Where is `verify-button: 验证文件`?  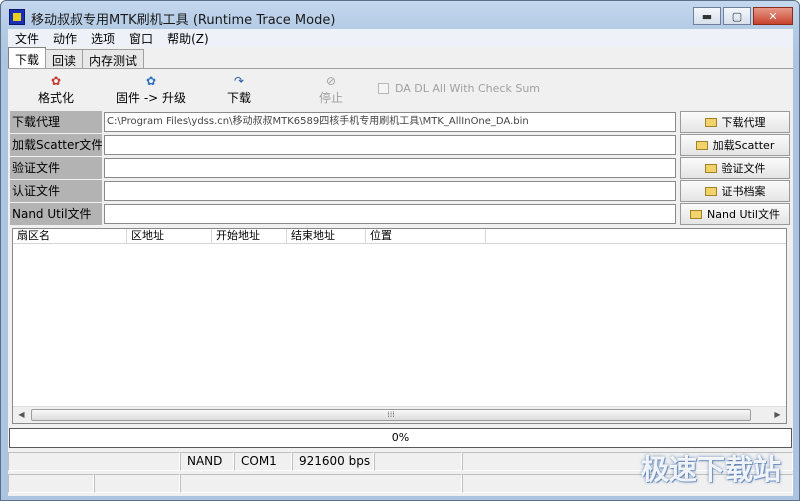 verify-button: 验证文件 is located at coordinates (735, 168).